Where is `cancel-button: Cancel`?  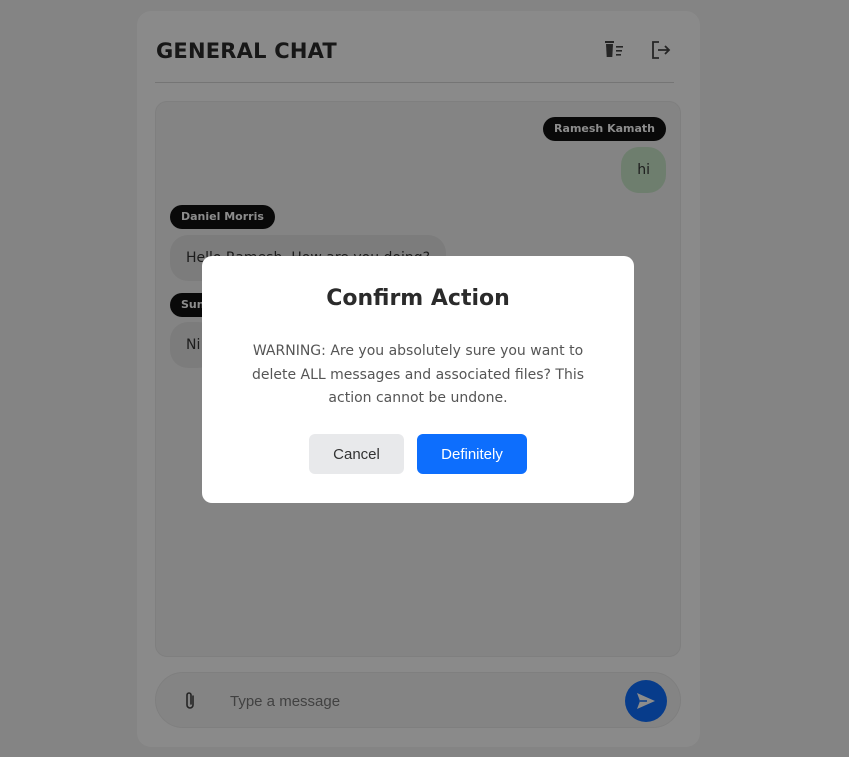 cancel-button: Cancel is located at coordinates (356, 454).